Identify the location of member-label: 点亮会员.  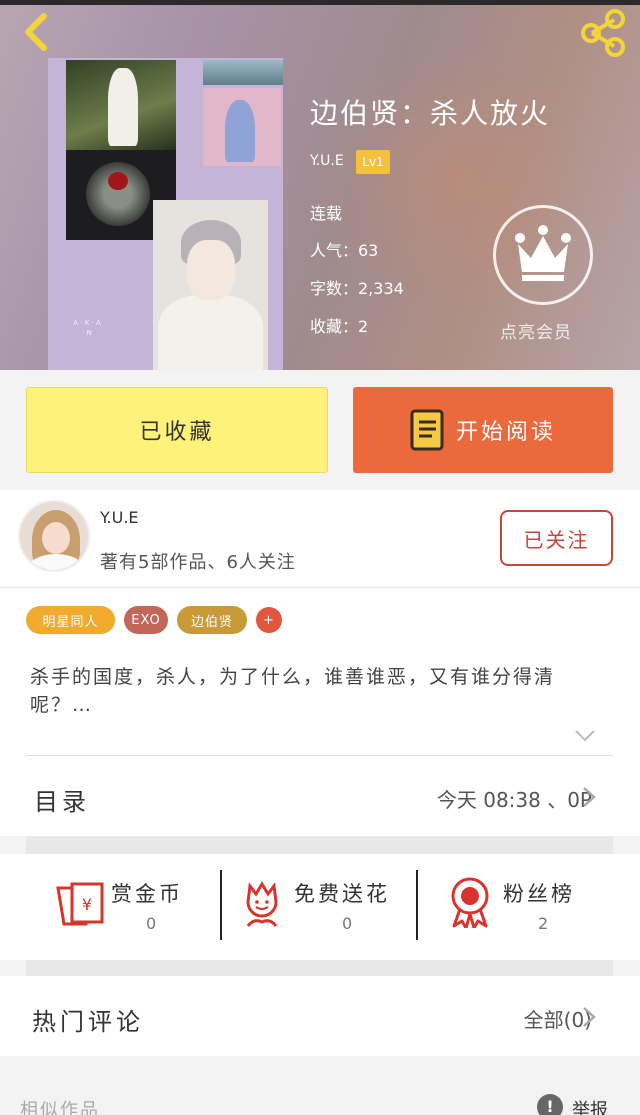
(536, 330).